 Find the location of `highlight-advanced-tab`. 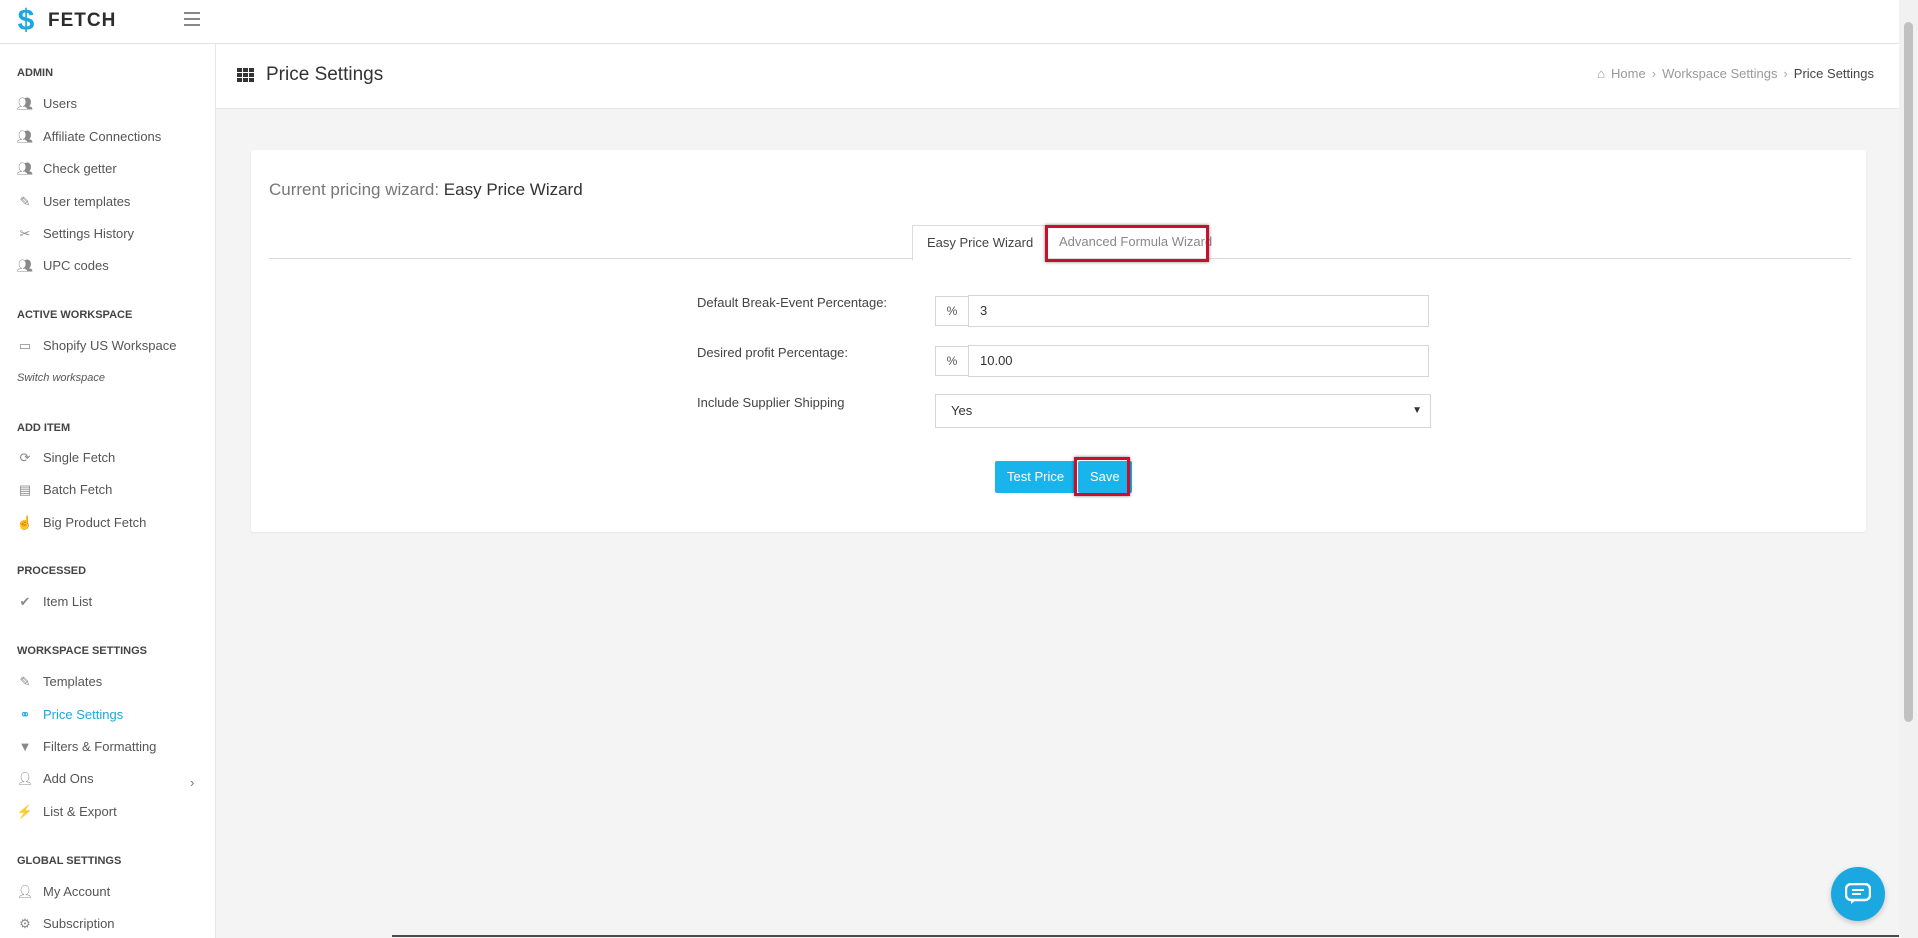

highlight-advanced-tab is located at coordinates (1127, 243).